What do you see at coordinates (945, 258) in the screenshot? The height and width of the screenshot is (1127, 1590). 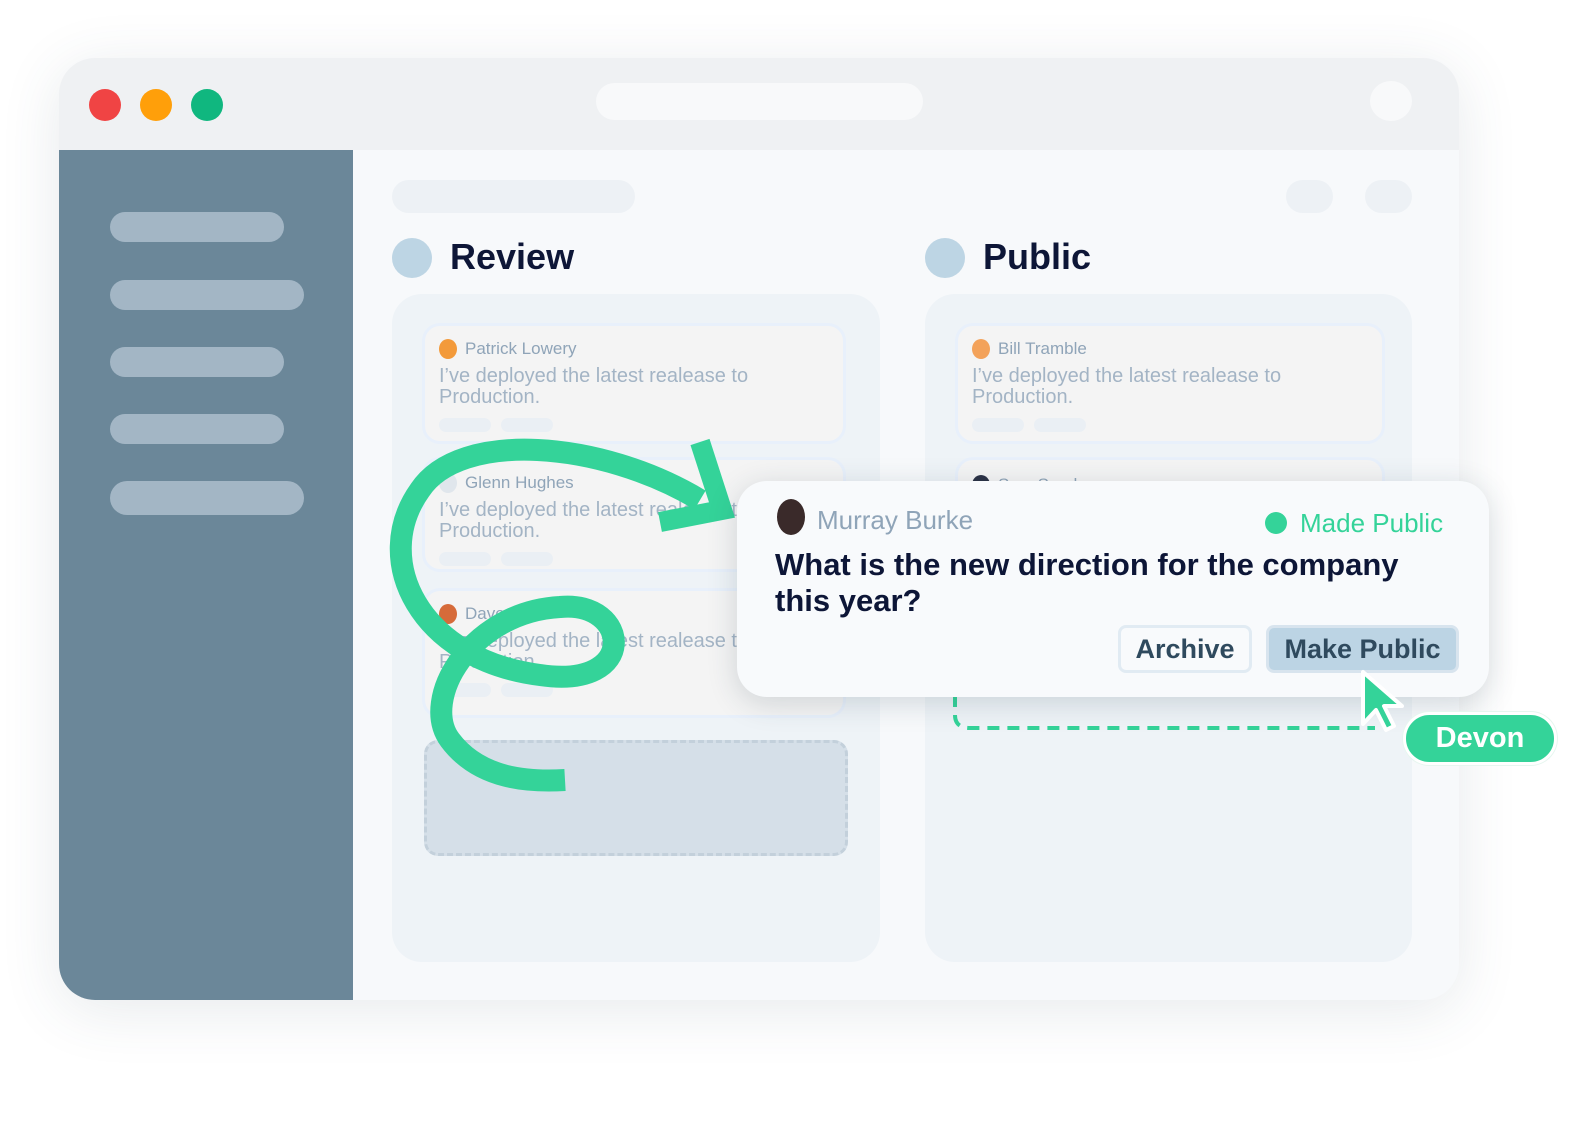 I see `public-status-dot` at bounding box center [945, 258].